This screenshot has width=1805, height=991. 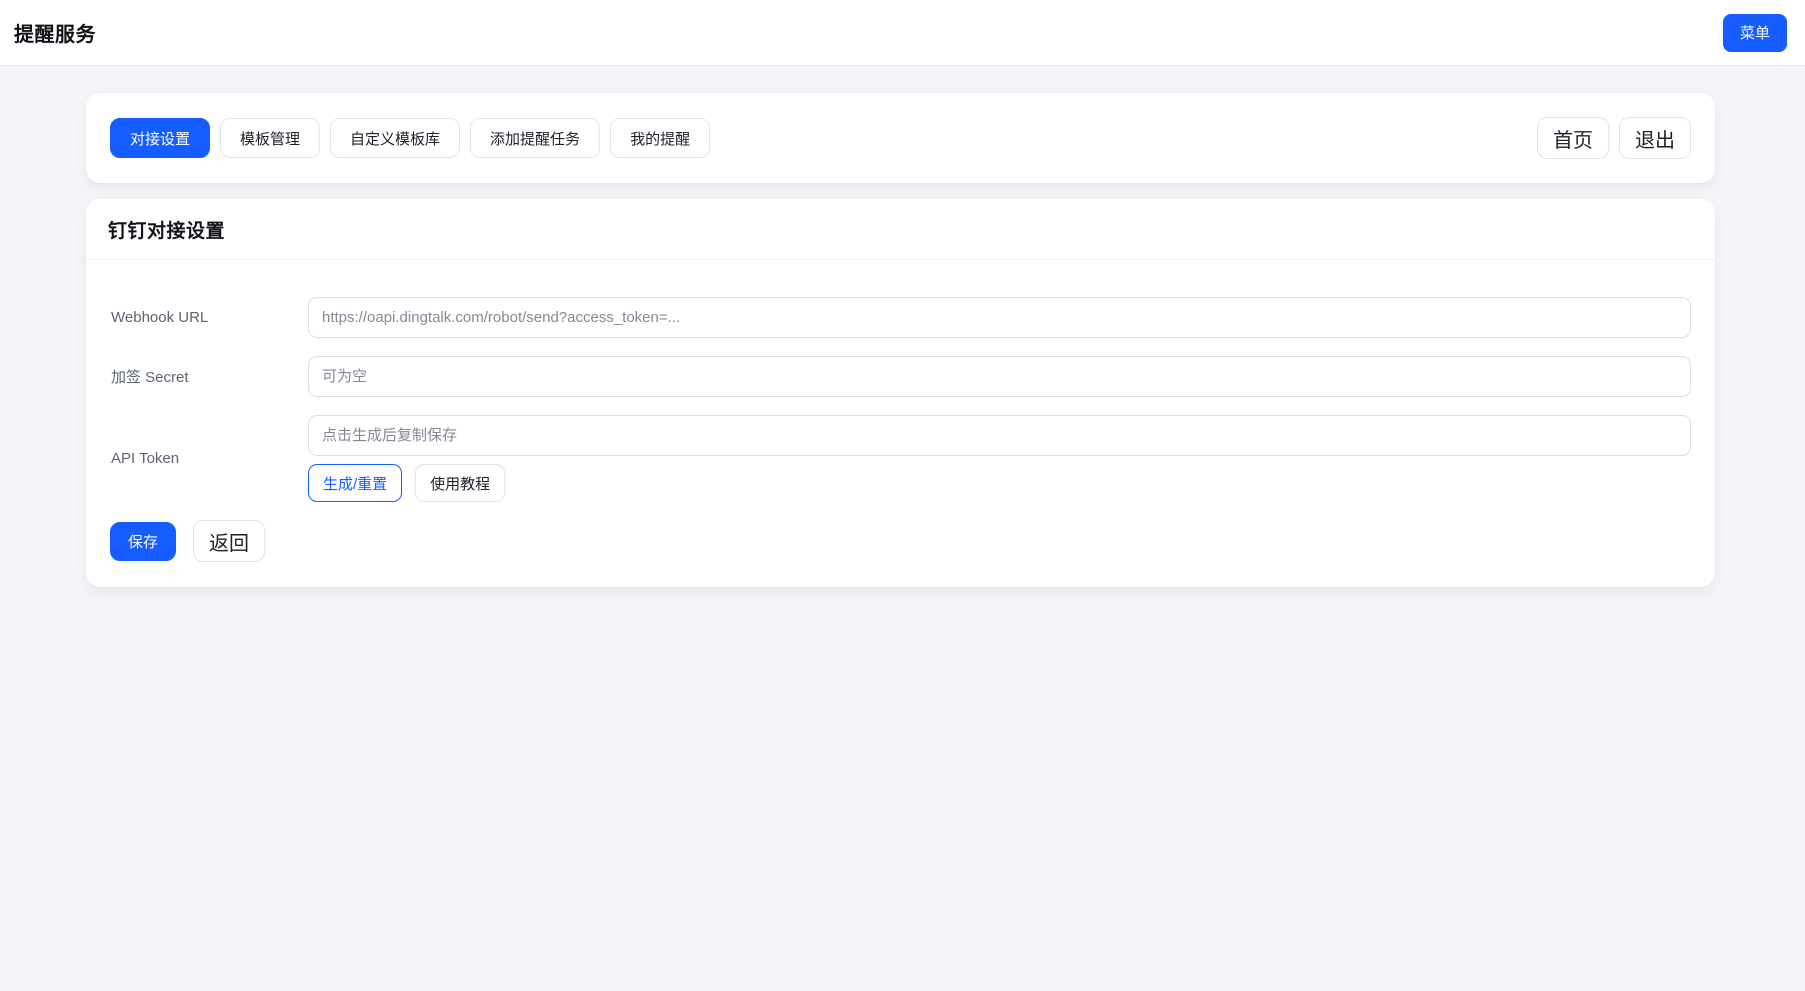 I want to click on secret-row: 加签 Secret, so click(x=900, y=376).